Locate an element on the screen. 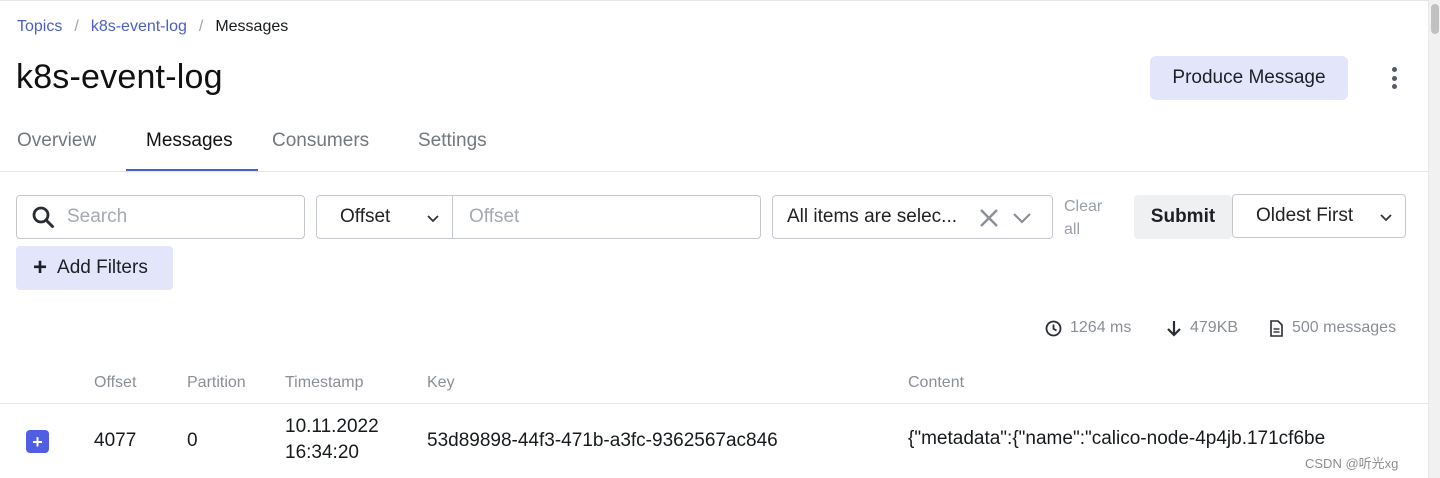 This screenshot has height=478, width=1440. vertical-scrollbar is located at coordinates (1434, 239).